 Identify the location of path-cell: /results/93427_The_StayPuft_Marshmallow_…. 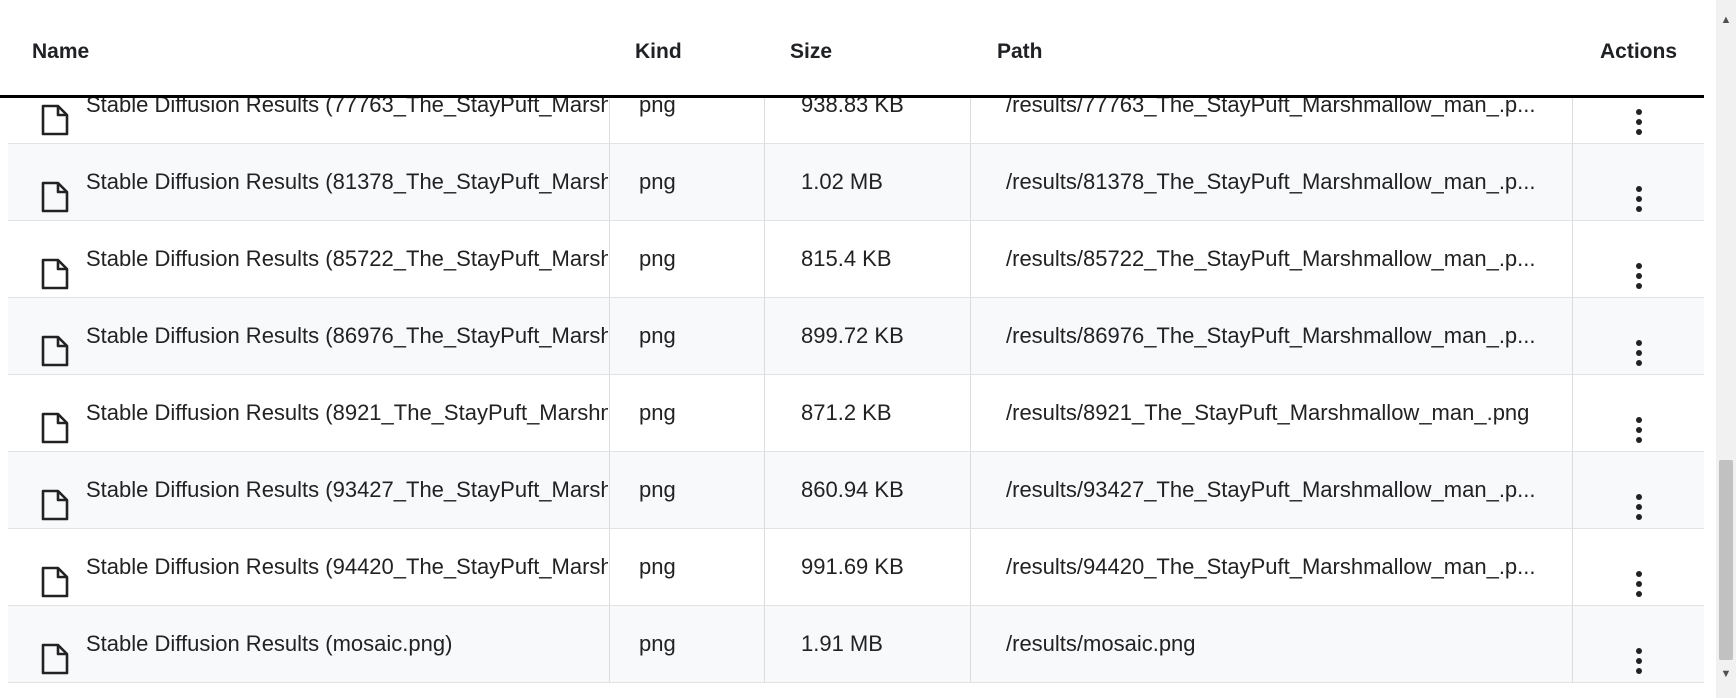
(1272, 490).